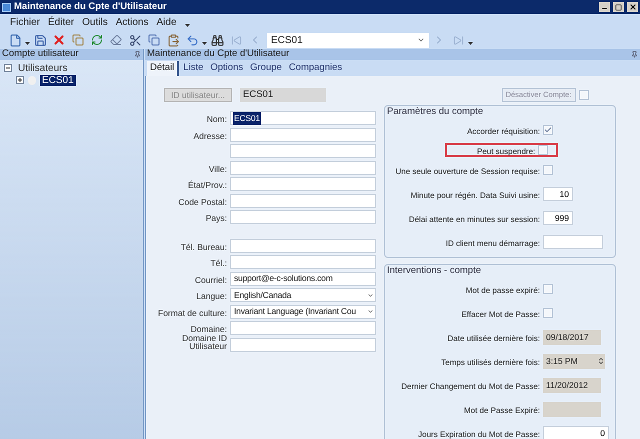 Image resolution: width=640 pixels, height=439 pixels. Describe the element at coordinates (316, 68) in the screenshot. I see `tab: Compagnies` at that location.